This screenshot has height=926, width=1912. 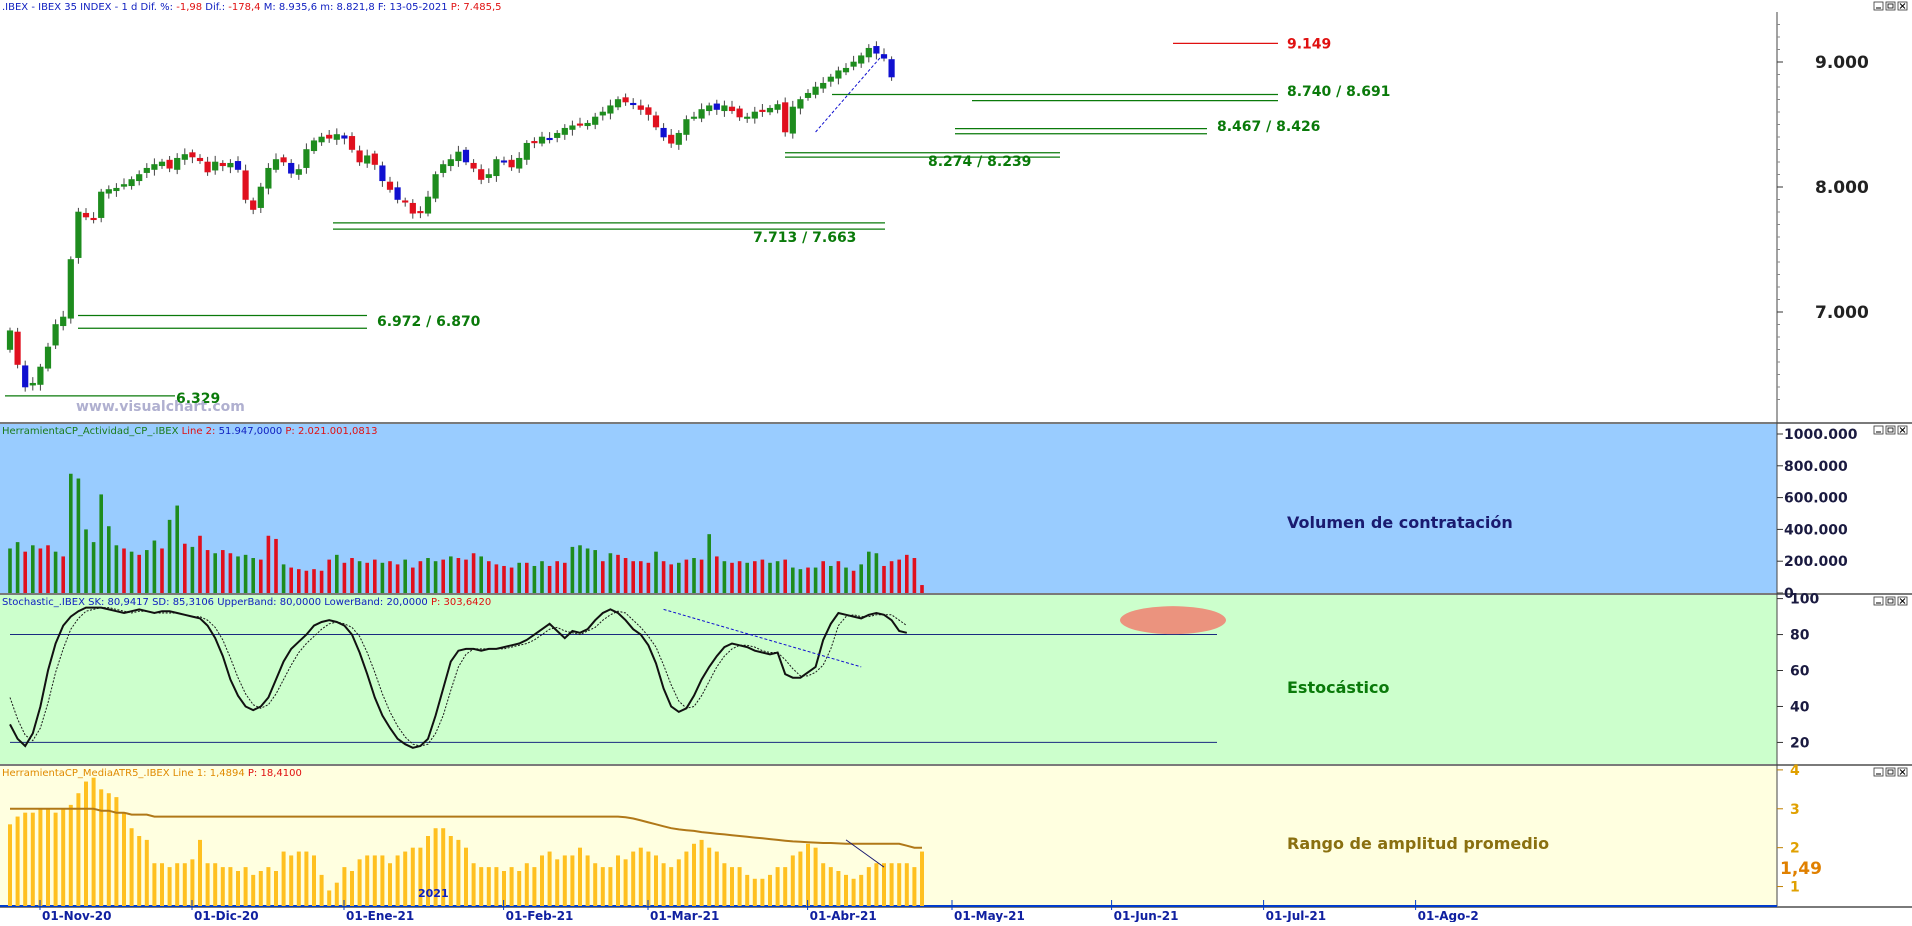 I want to click on time-axis-label: 01-Ene-21, so click(x=380, y=915).